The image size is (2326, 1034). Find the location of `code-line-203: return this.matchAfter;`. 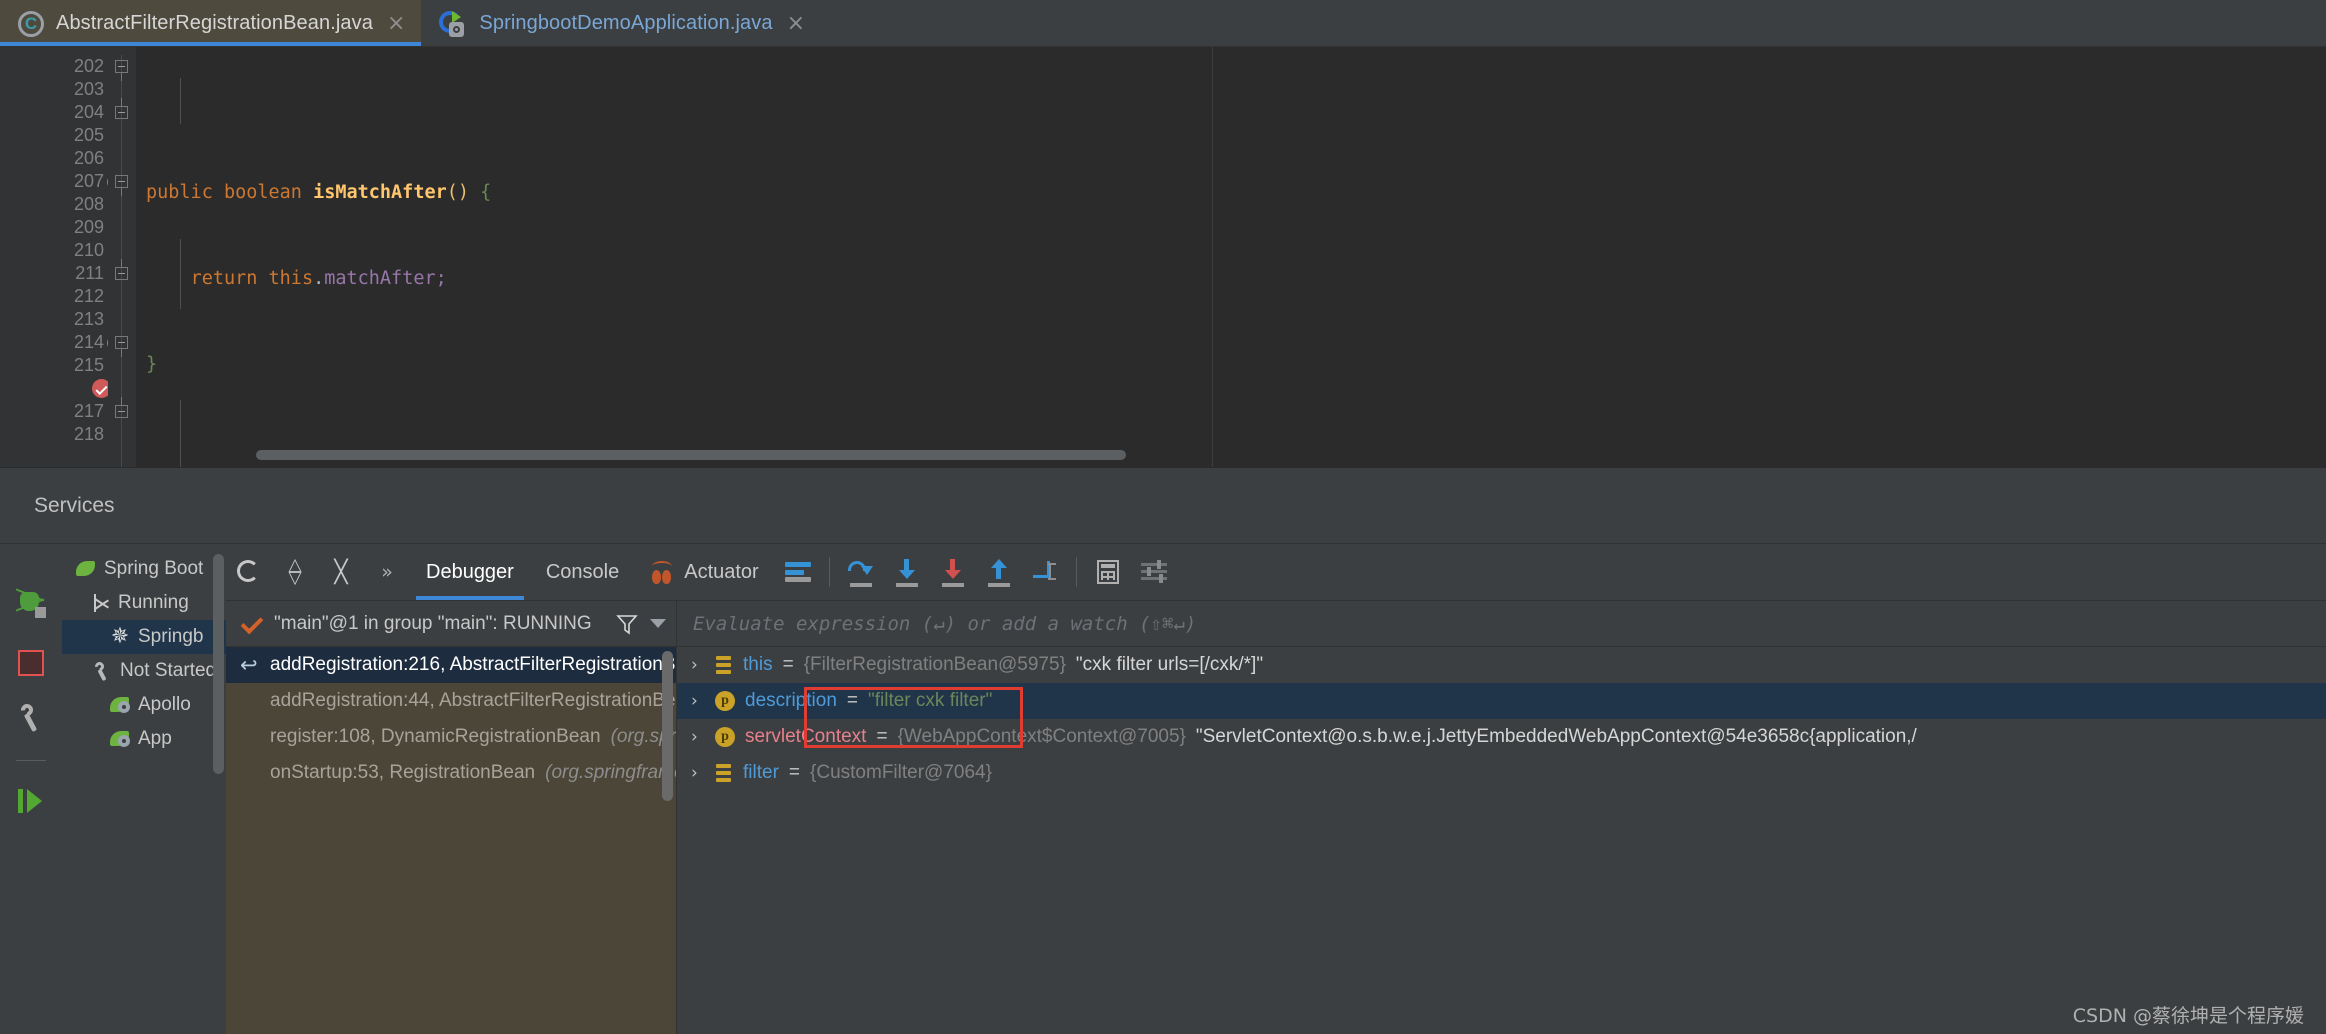

code-line-203: return this.matchAfter; is located at coordinates (1231, 278).